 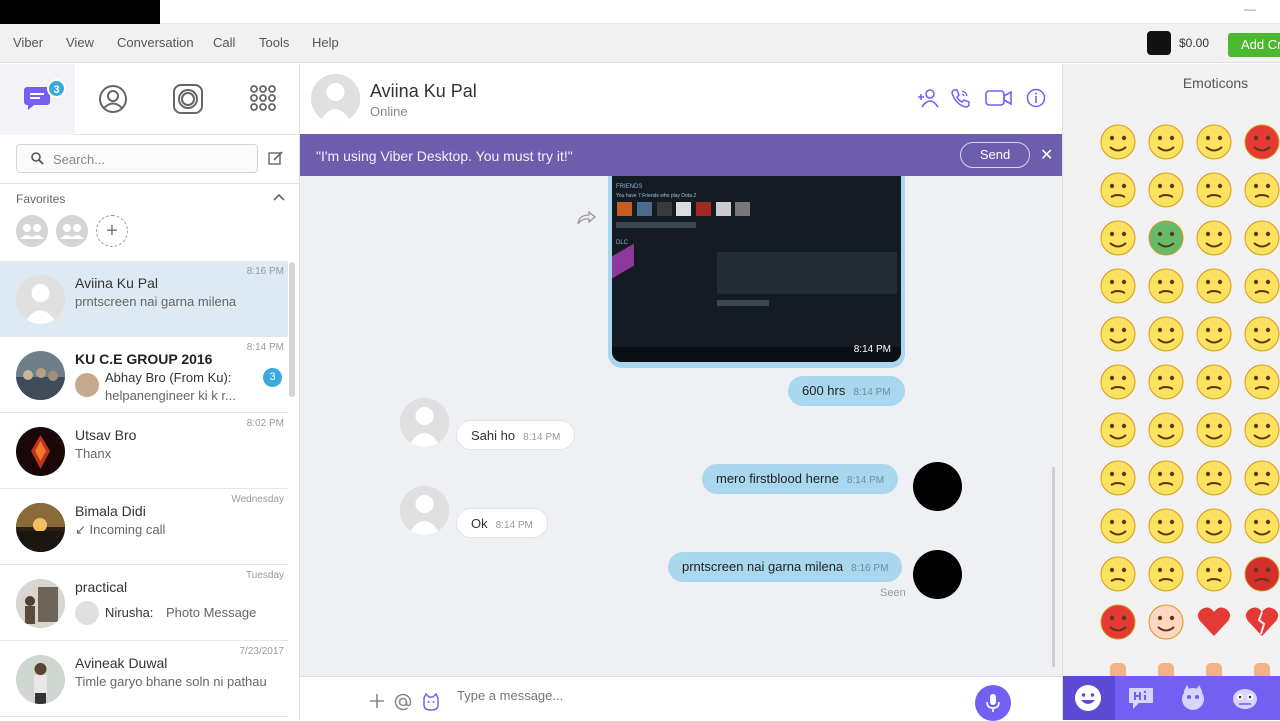 What do you see at coordinates (682, 695) in the screenshot?
I see `message-input` at bounding box center [682, 695].